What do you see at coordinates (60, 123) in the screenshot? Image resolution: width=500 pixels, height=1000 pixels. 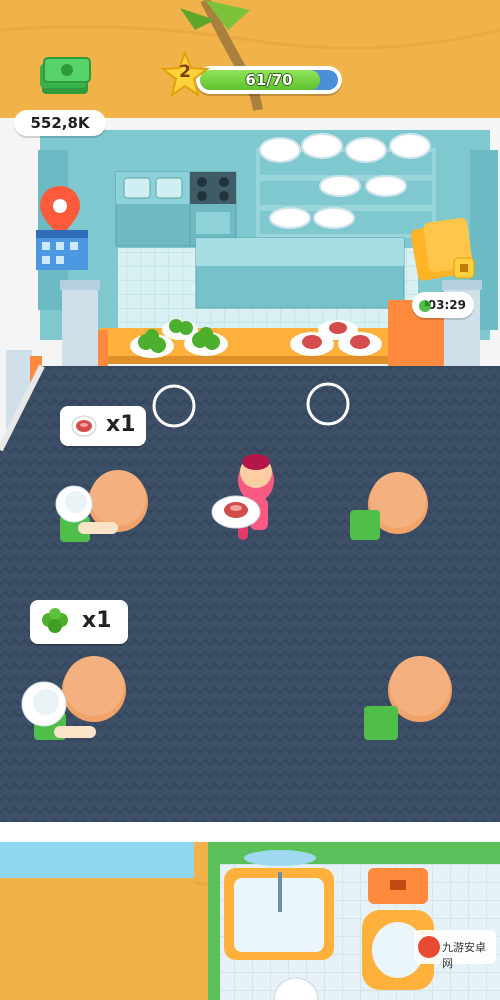 I see `money-counter: 552,8K` at bounding box center [60, 123].